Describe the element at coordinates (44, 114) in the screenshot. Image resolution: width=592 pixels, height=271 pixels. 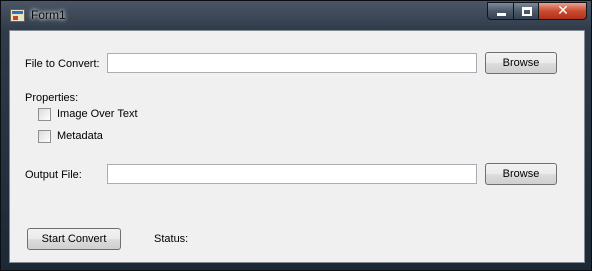
I see `image-over-text-checkbox` at that location.